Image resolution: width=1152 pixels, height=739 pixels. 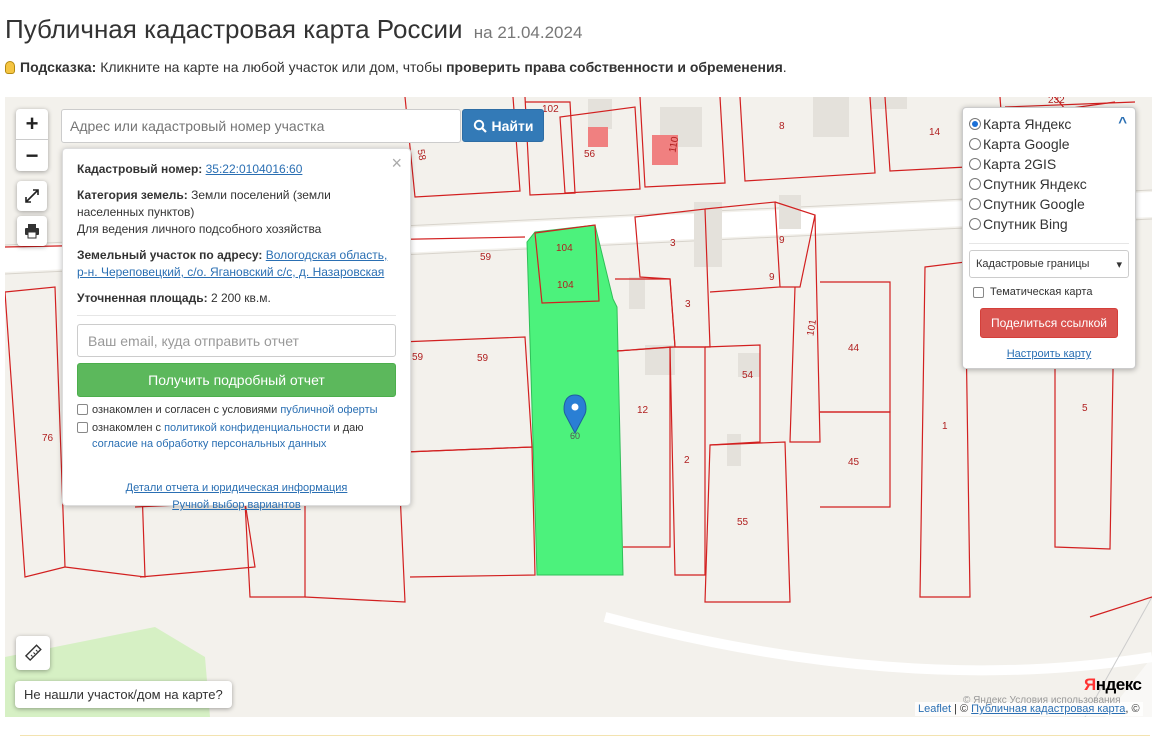 I want to click on not-found-button: Не нашли участок/дом на карте?, so click(x=123, y=694).